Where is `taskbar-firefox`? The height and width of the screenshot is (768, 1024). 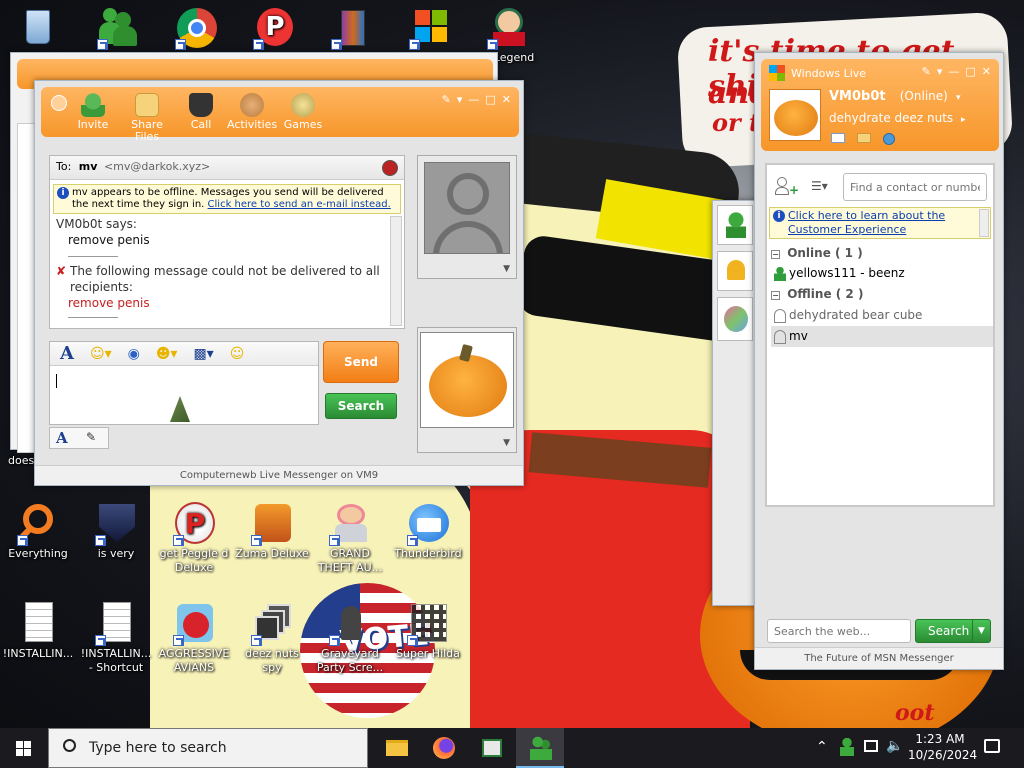
taskbar-firefox is located at coordinates (444, 748).